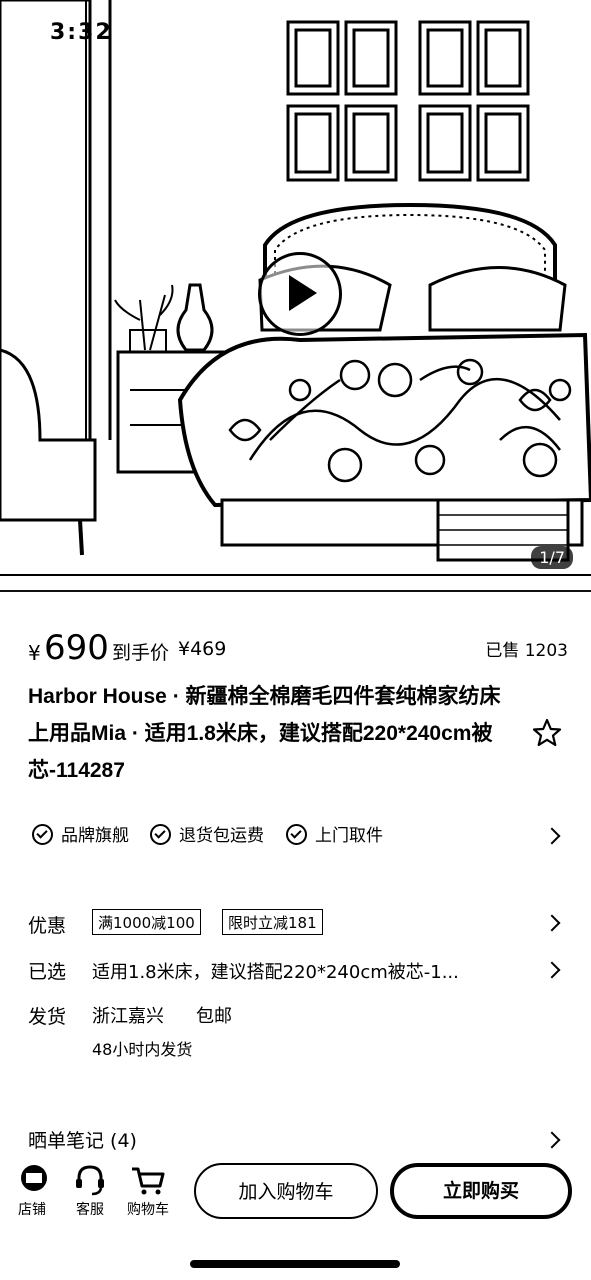  I want to click on coupon-badge: 满1000减100, so click(146, 922).